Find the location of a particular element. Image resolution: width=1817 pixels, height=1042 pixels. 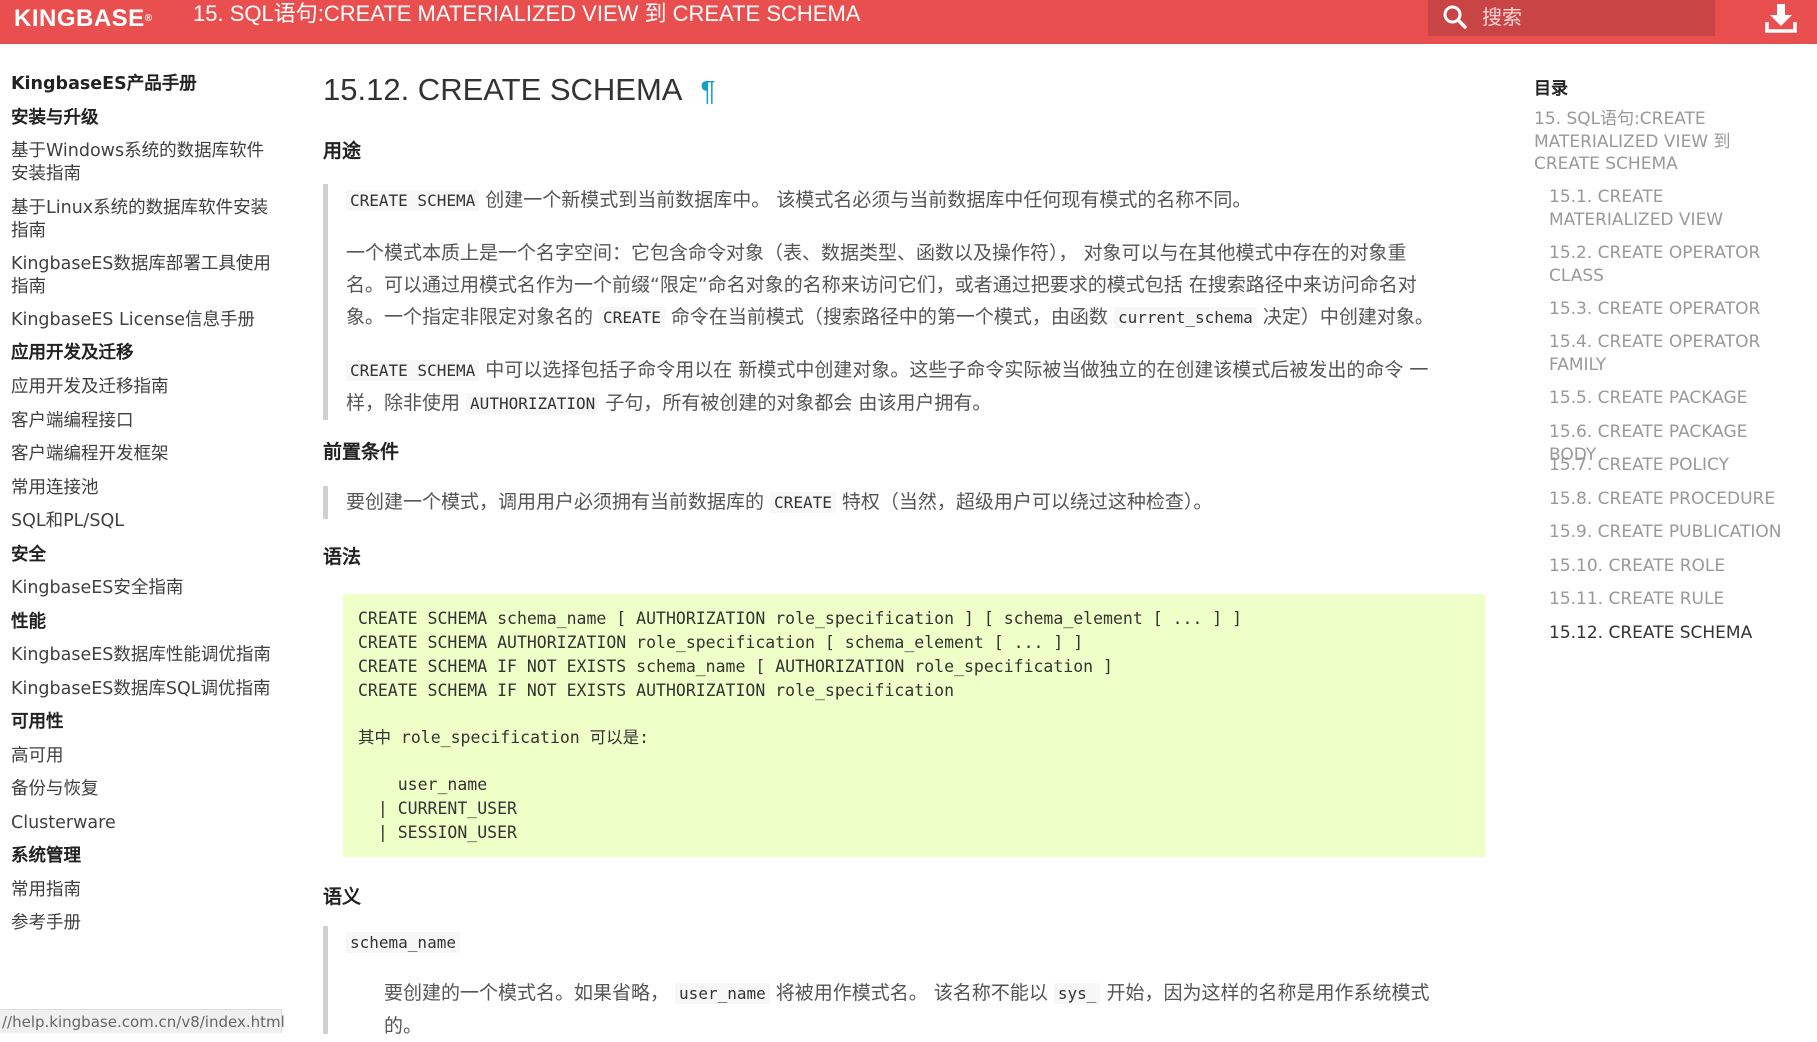

sidebar-item-product-manual: KingbaseES产品手册 is located at coordinates (141, 84).